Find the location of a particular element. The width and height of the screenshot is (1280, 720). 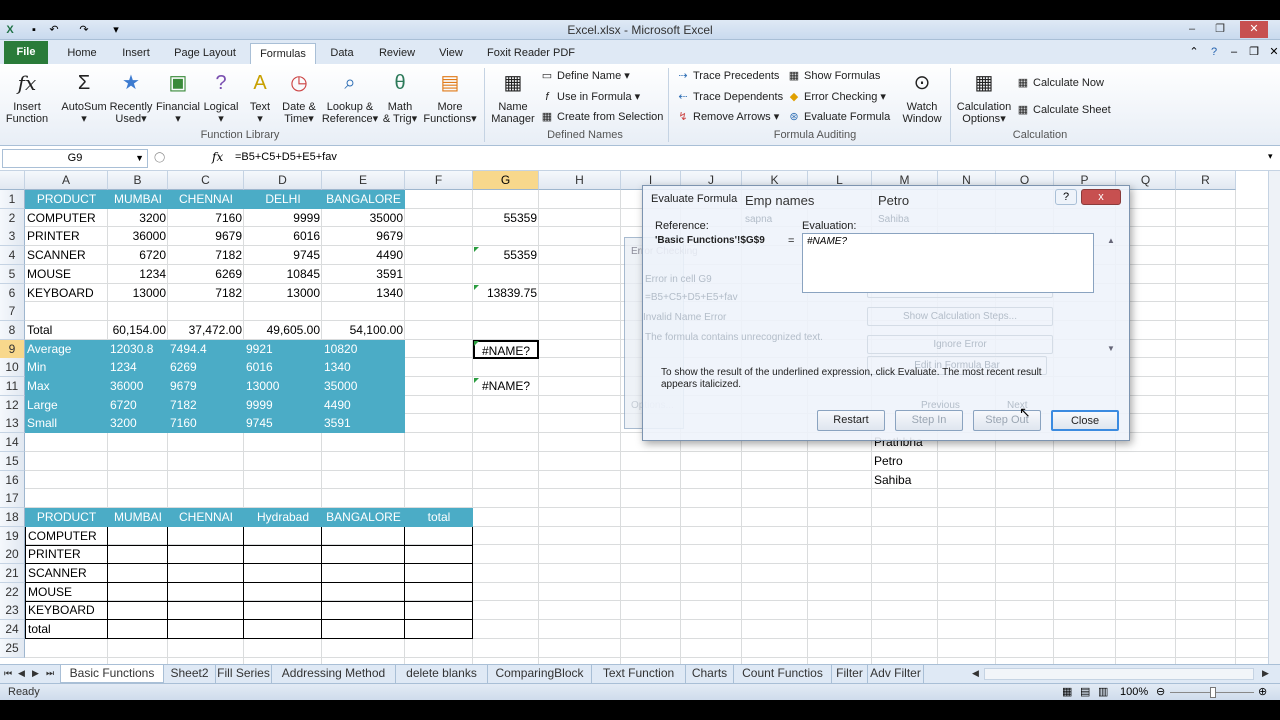

table2-cell: PRINTER is located at coordinates (66, 555).